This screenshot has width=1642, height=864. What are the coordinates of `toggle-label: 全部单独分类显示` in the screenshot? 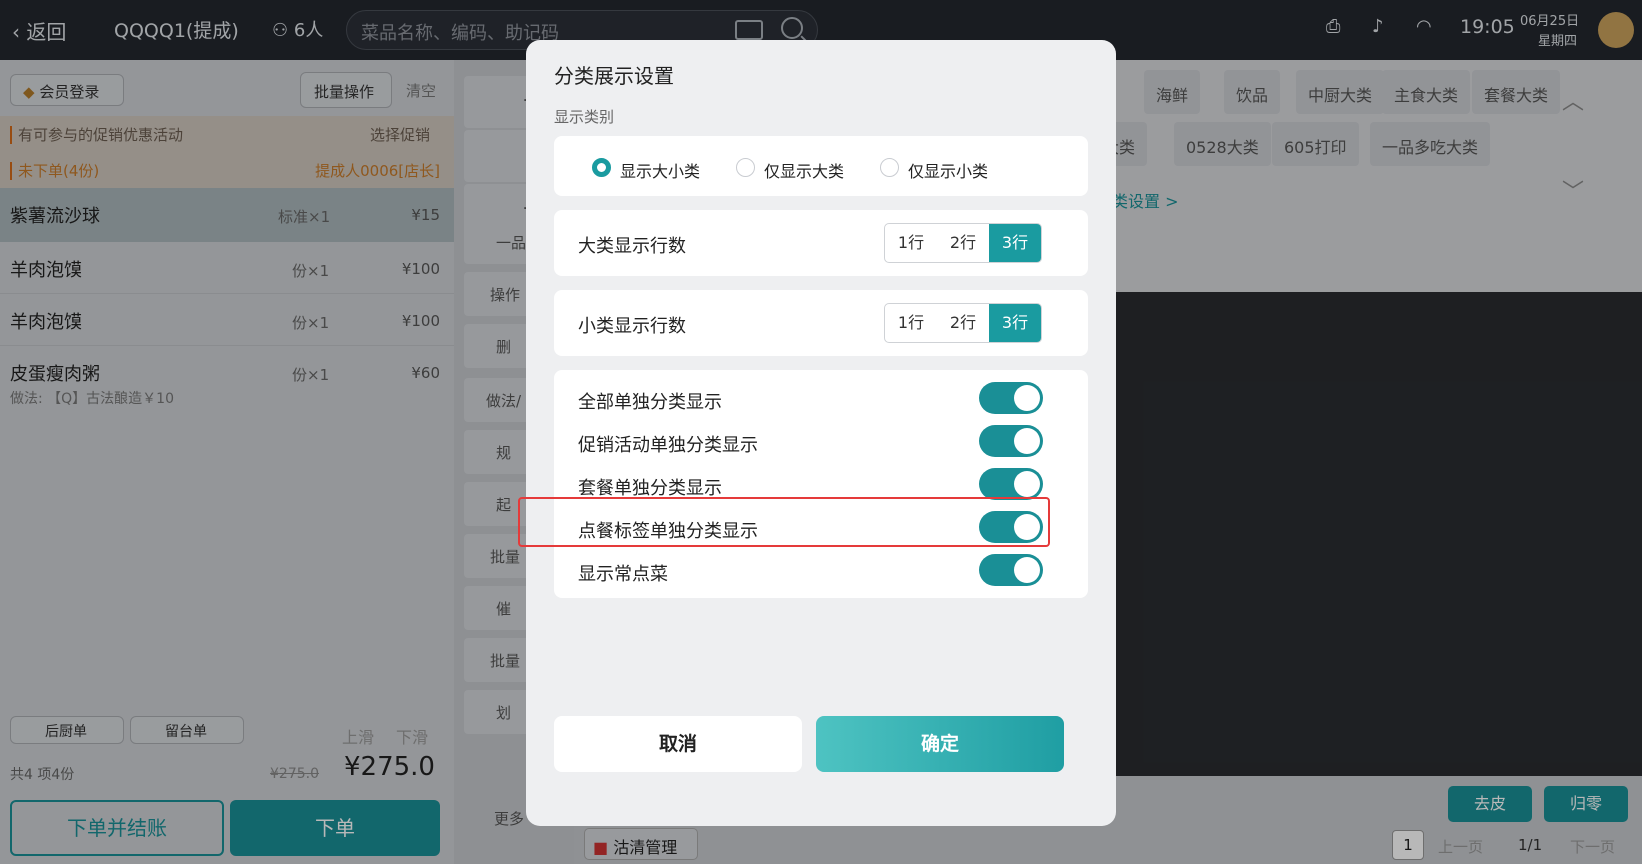 It's located at (650, 402).